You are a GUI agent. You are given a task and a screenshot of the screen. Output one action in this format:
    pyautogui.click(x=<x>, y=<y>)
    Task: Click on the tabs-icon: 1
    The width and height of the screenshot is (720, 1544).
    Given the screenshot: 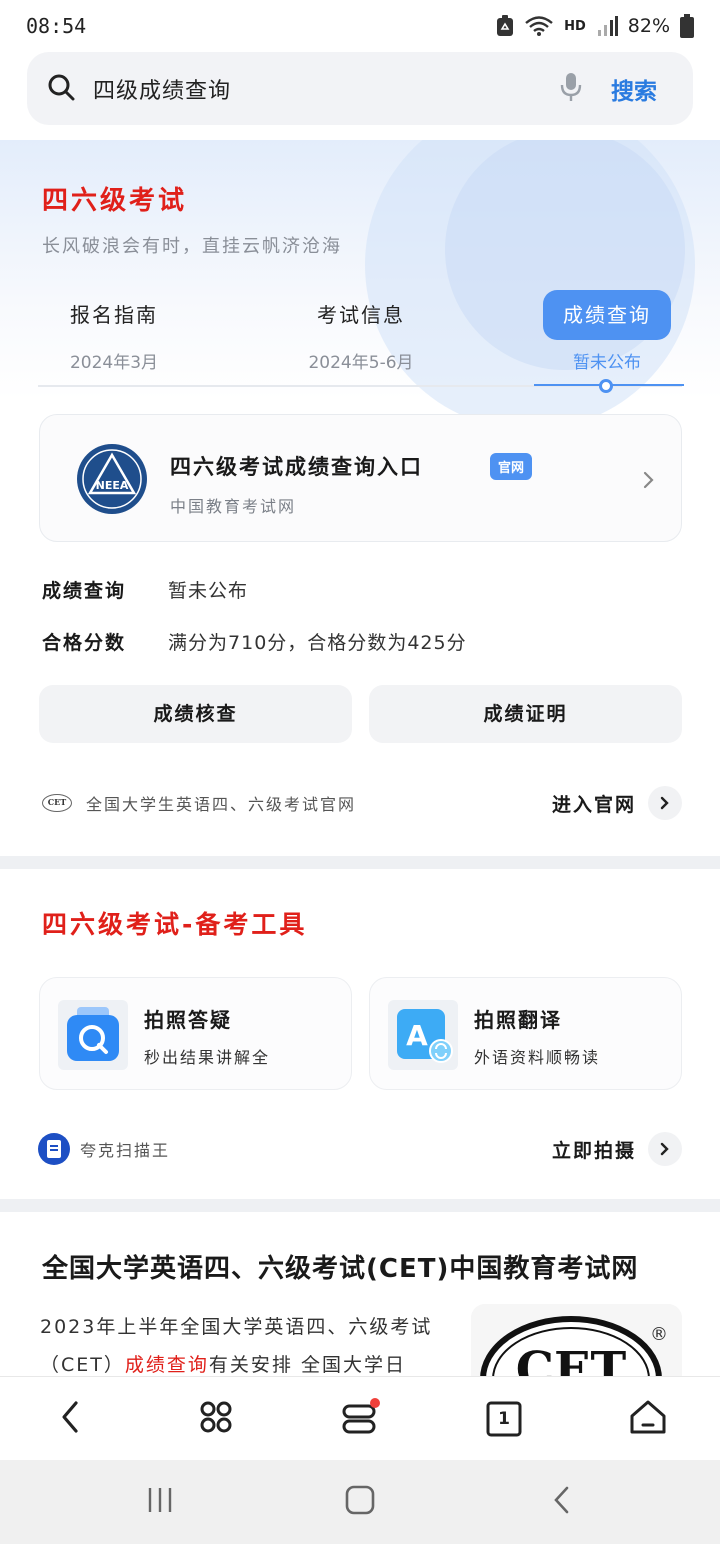 What is the action you would take?
    pyautogui.click(x=504, y=1419)
    